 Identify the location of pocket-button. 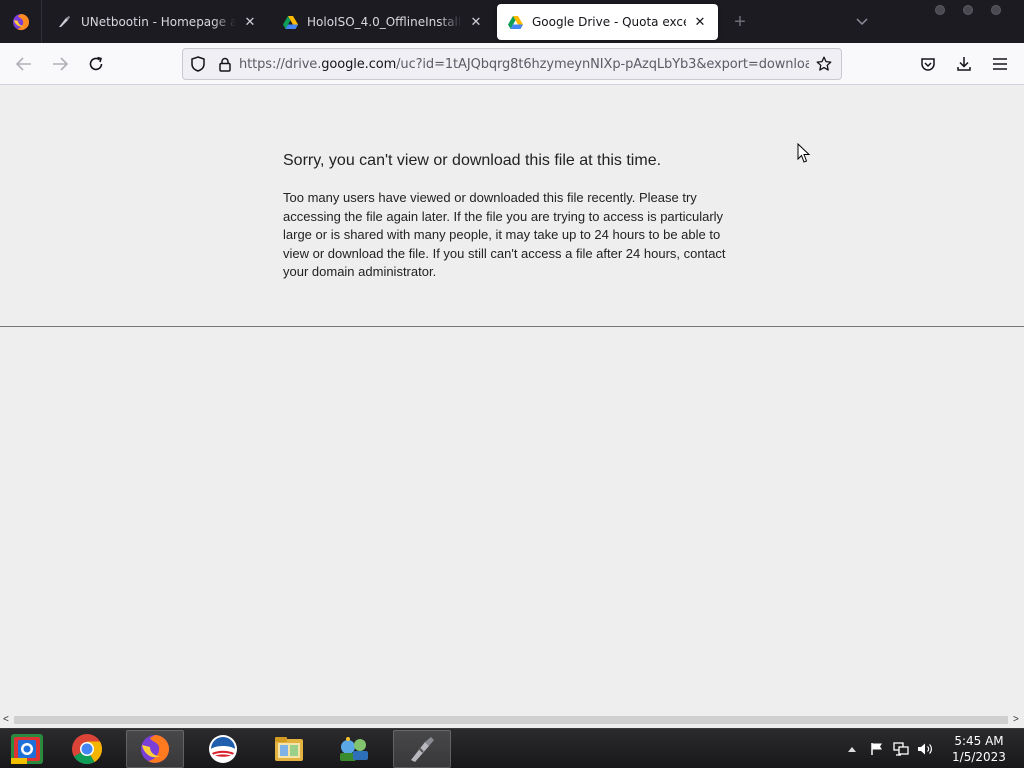
(928, 64).